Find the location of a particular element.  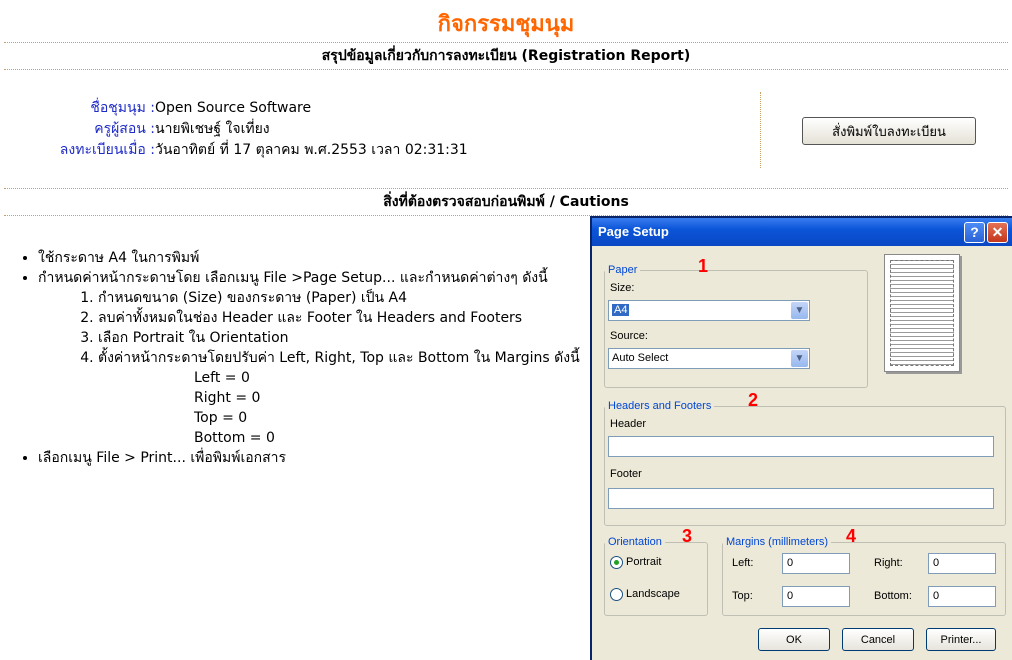

club-label: ชื่อชุมนุม : is located at coordinates (122, 108).